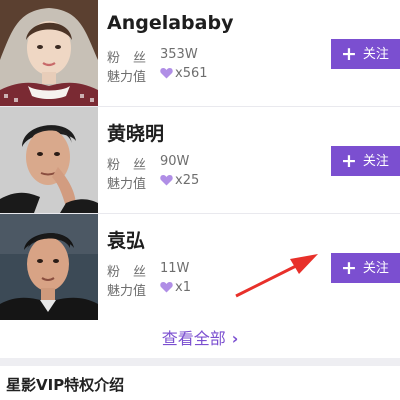  What do you see at coordinates (126, 239) in the screenshot?
I see `star-name: 袁弘` at bounding box center [126, 239].